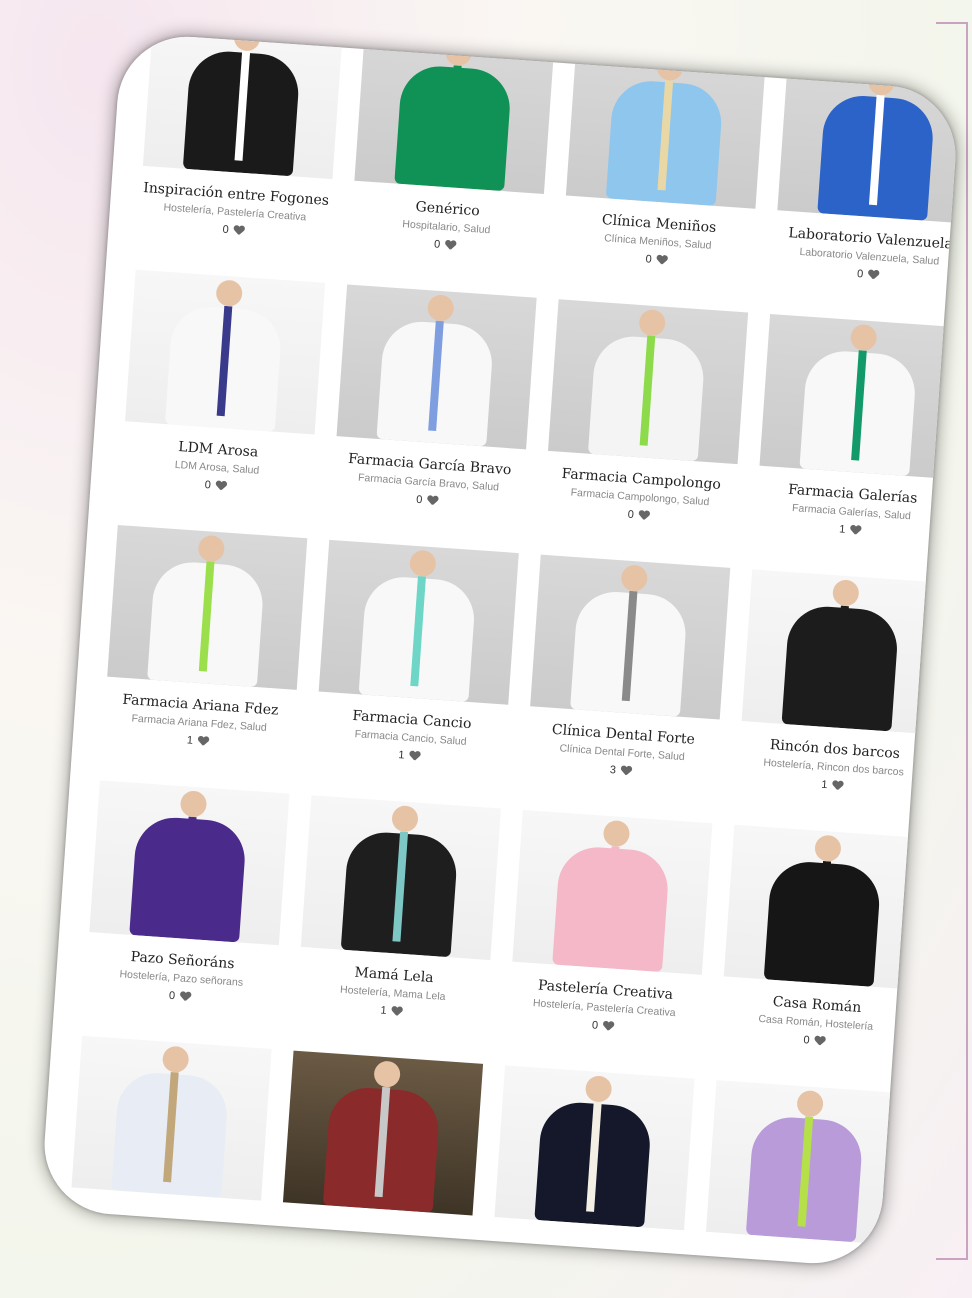 The width and height of the screenshot is (972, 1298). I want to click on item-title: Genérico, so click(447, 209).